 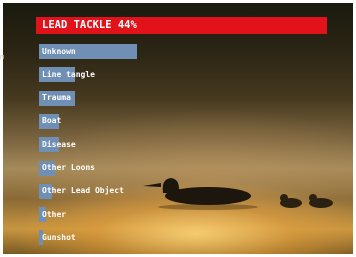 I want to click on bar-label: Unknown, so click(x=59, y=51).